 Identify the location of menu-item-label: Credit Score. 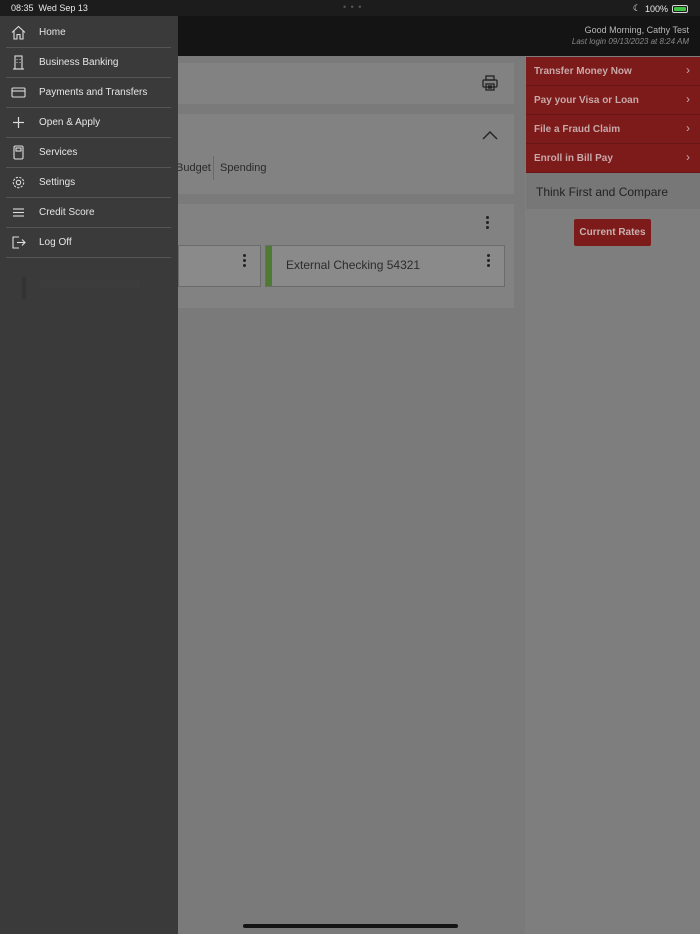
(67, 212).